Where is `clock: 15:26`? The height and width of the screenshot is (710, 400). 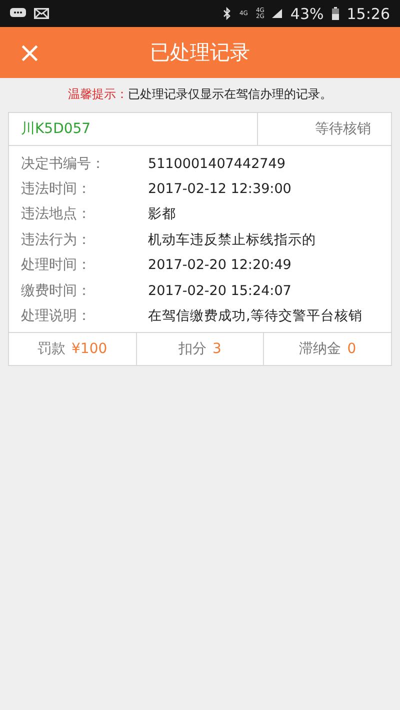
clock: 15:26 is located at coordinates (368, 13).